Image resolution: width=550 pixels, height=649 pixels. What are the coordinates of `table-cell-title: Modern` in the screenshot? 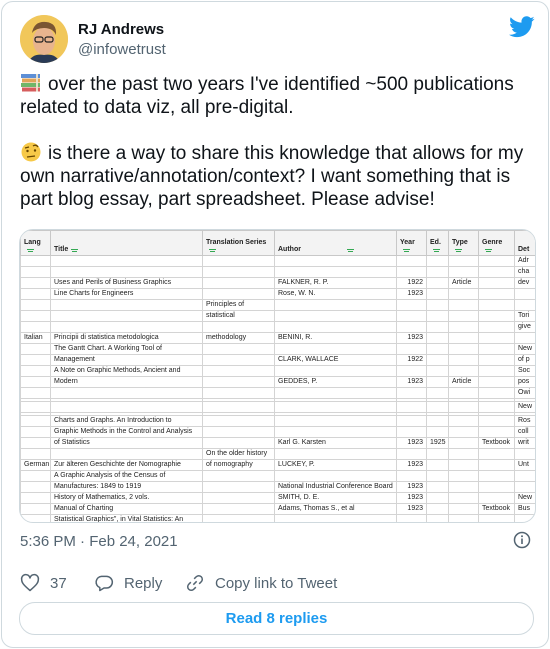 It's located at (126, 382).